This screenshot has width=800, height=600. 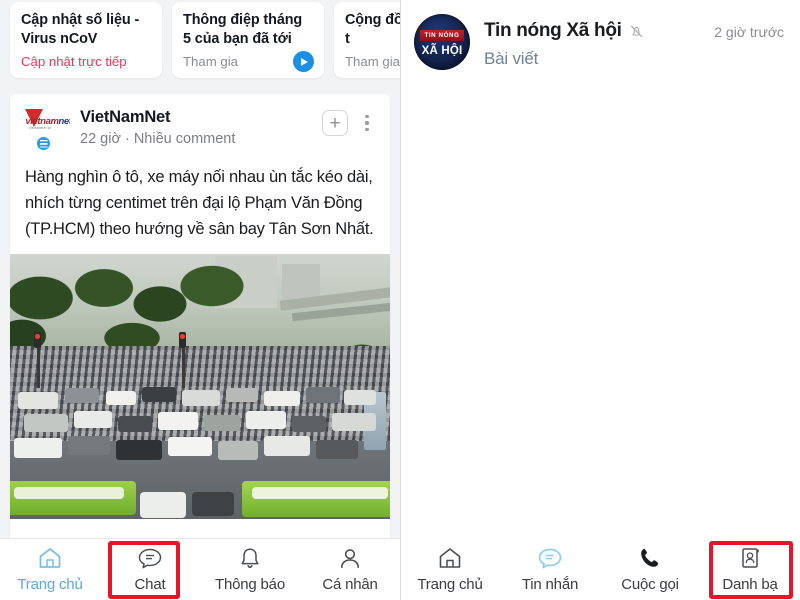 I want to click on panel-divider, so click(x=400, y=300).